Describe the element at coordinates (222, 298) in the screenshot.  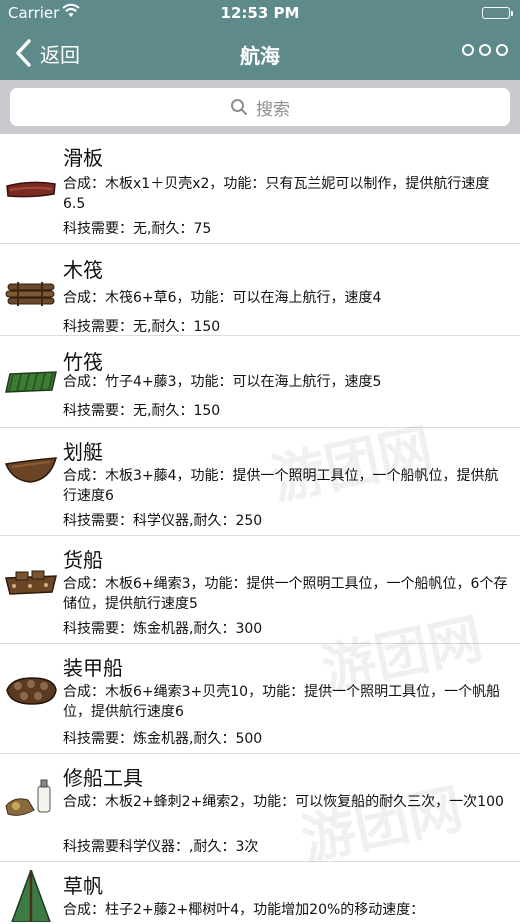
I see `item-description: 合成：木筏6+草6，功能：可以在海上航行，速度4` at that location.